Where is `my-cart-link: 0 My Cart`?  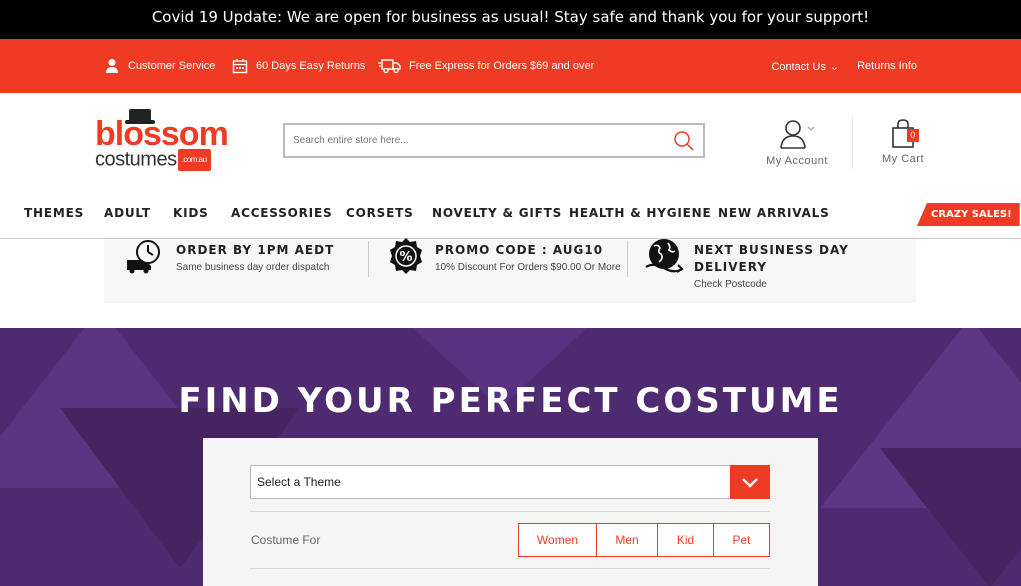
my-cart-link: 0 My Cart is located at coordinates (903, 142).